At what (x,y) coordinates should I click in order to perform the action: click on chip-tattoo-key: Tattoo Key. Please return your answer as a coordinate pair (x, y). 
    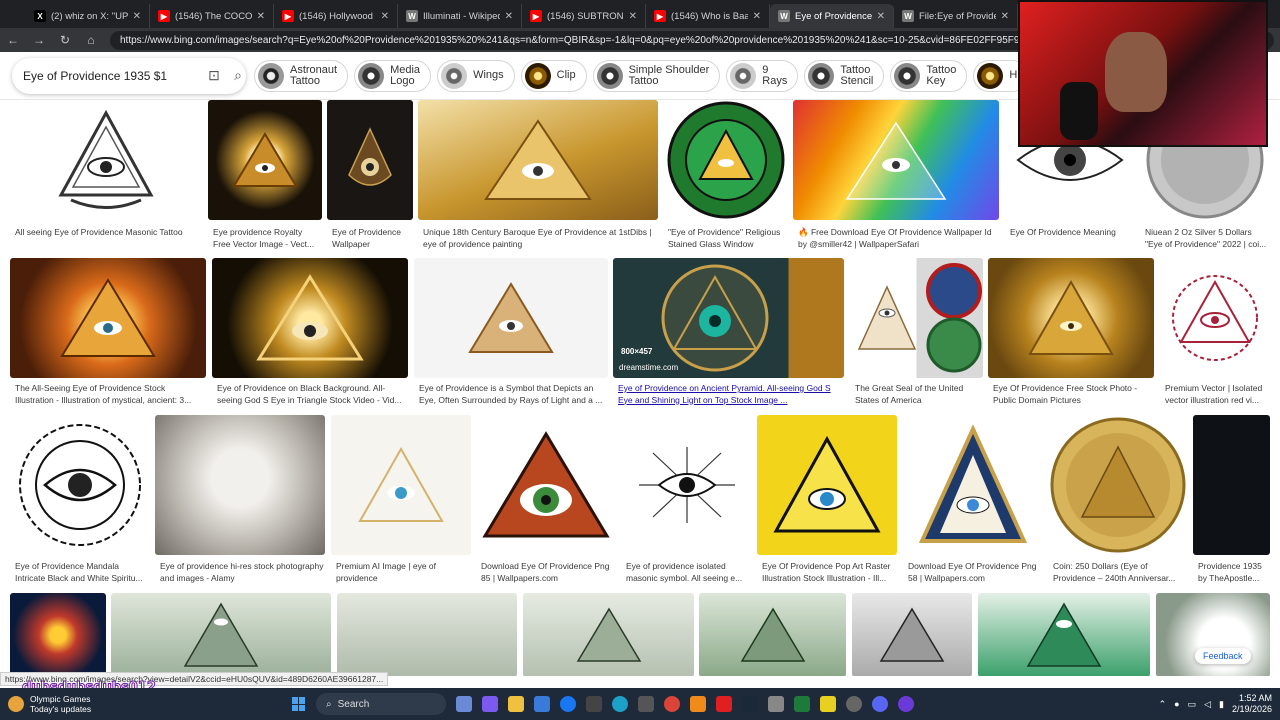
    Looking at the image, I should click on (929, 75).